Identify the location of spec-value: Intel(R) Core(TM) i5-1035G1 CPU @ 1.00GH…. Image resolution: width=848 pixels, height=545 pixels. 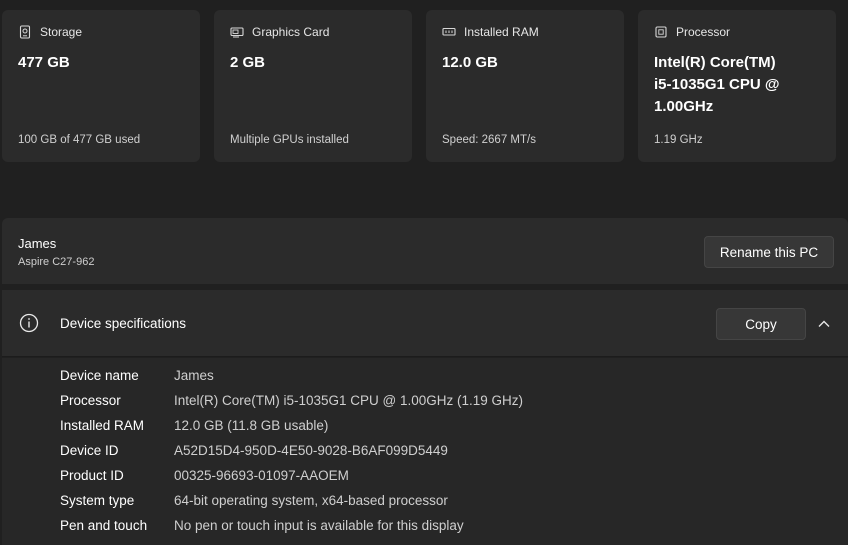
(349, 400).